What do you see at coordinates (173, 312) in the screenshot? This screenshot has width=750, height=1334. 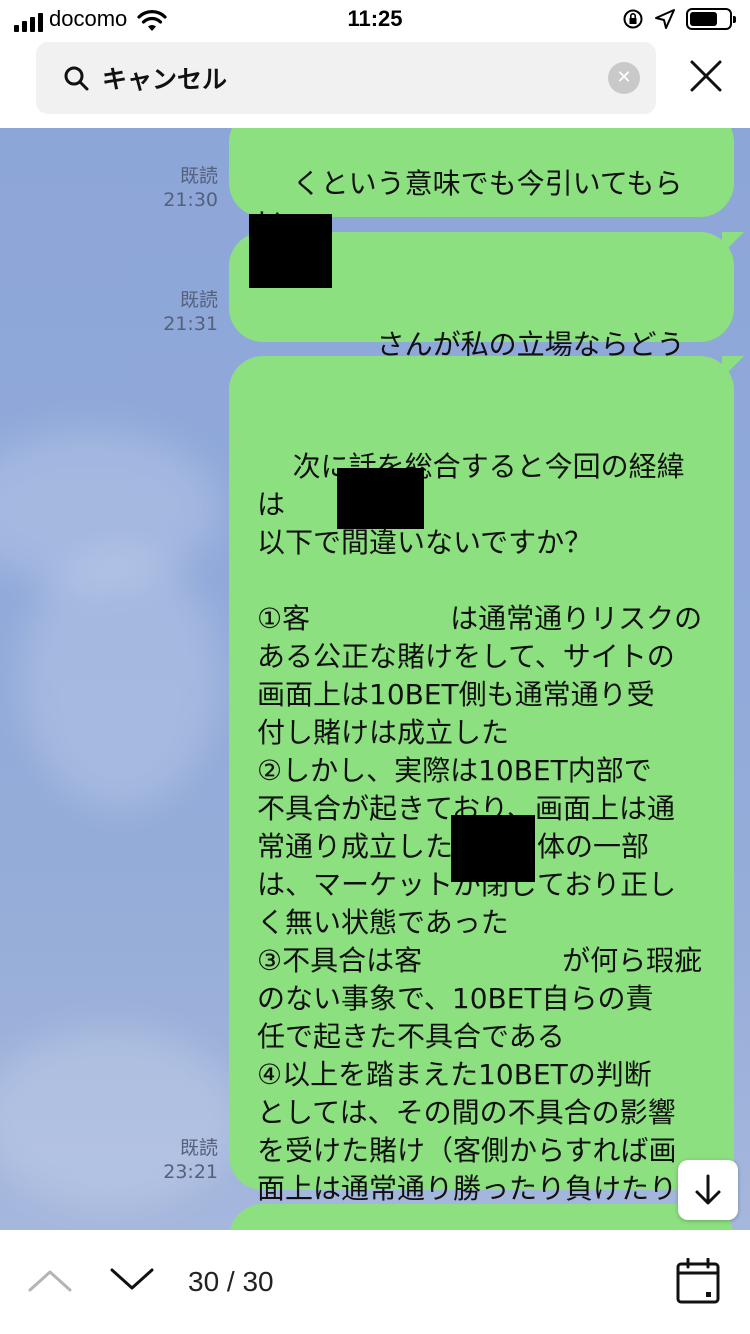 I see `message-meta: 既読 21:31` at bounding box center [173, 312].